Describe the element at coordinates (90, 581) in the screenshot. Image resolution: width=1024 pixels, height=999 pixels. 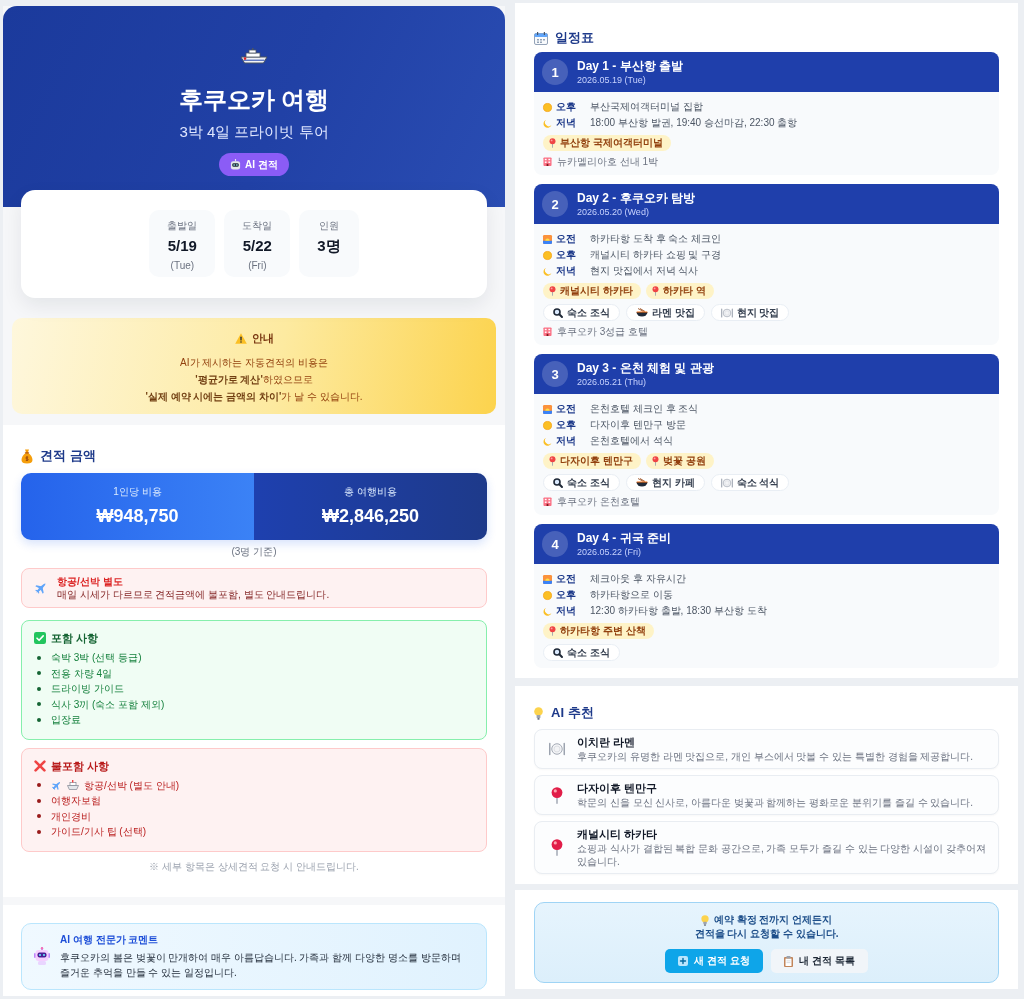
I see `notice-title: 항공/선박 별도` at that location.